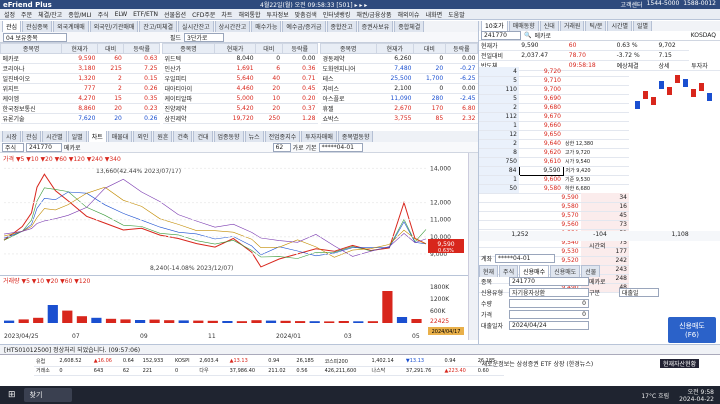 The height and width of the screenshot is (404, 720). Describe the element at coordinates (554, 153) in the screenshot. I see `ob-ask-row: 8 9,620 고가 9,720` at that location.